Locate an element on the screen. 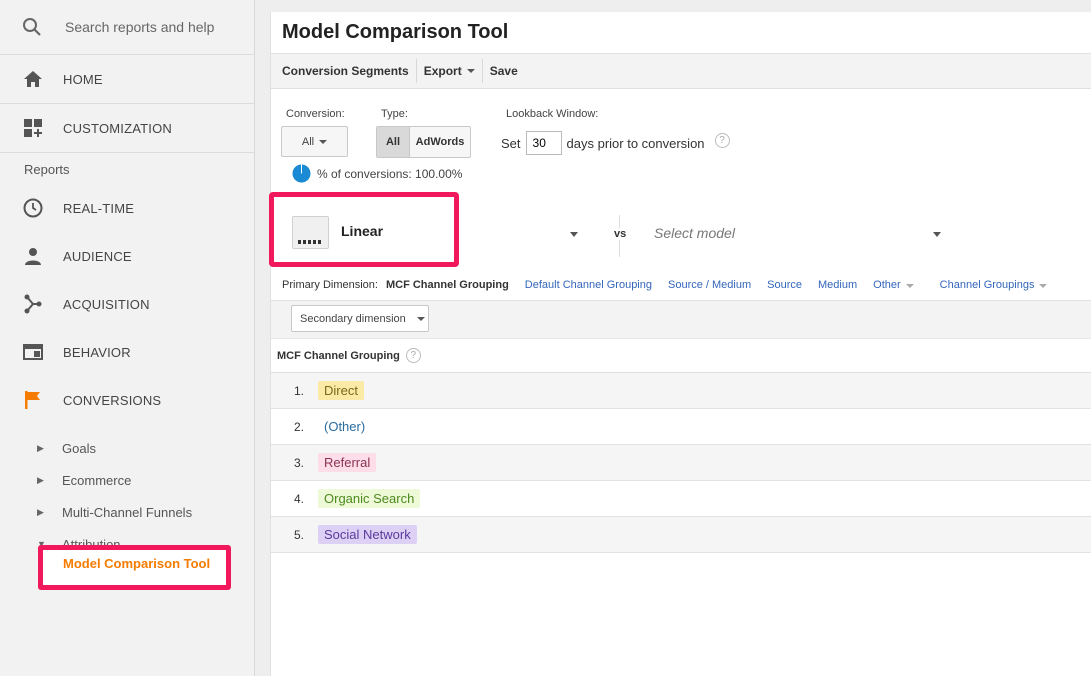  channel-chip-direct: Direct is located at coordinates (341, 390).